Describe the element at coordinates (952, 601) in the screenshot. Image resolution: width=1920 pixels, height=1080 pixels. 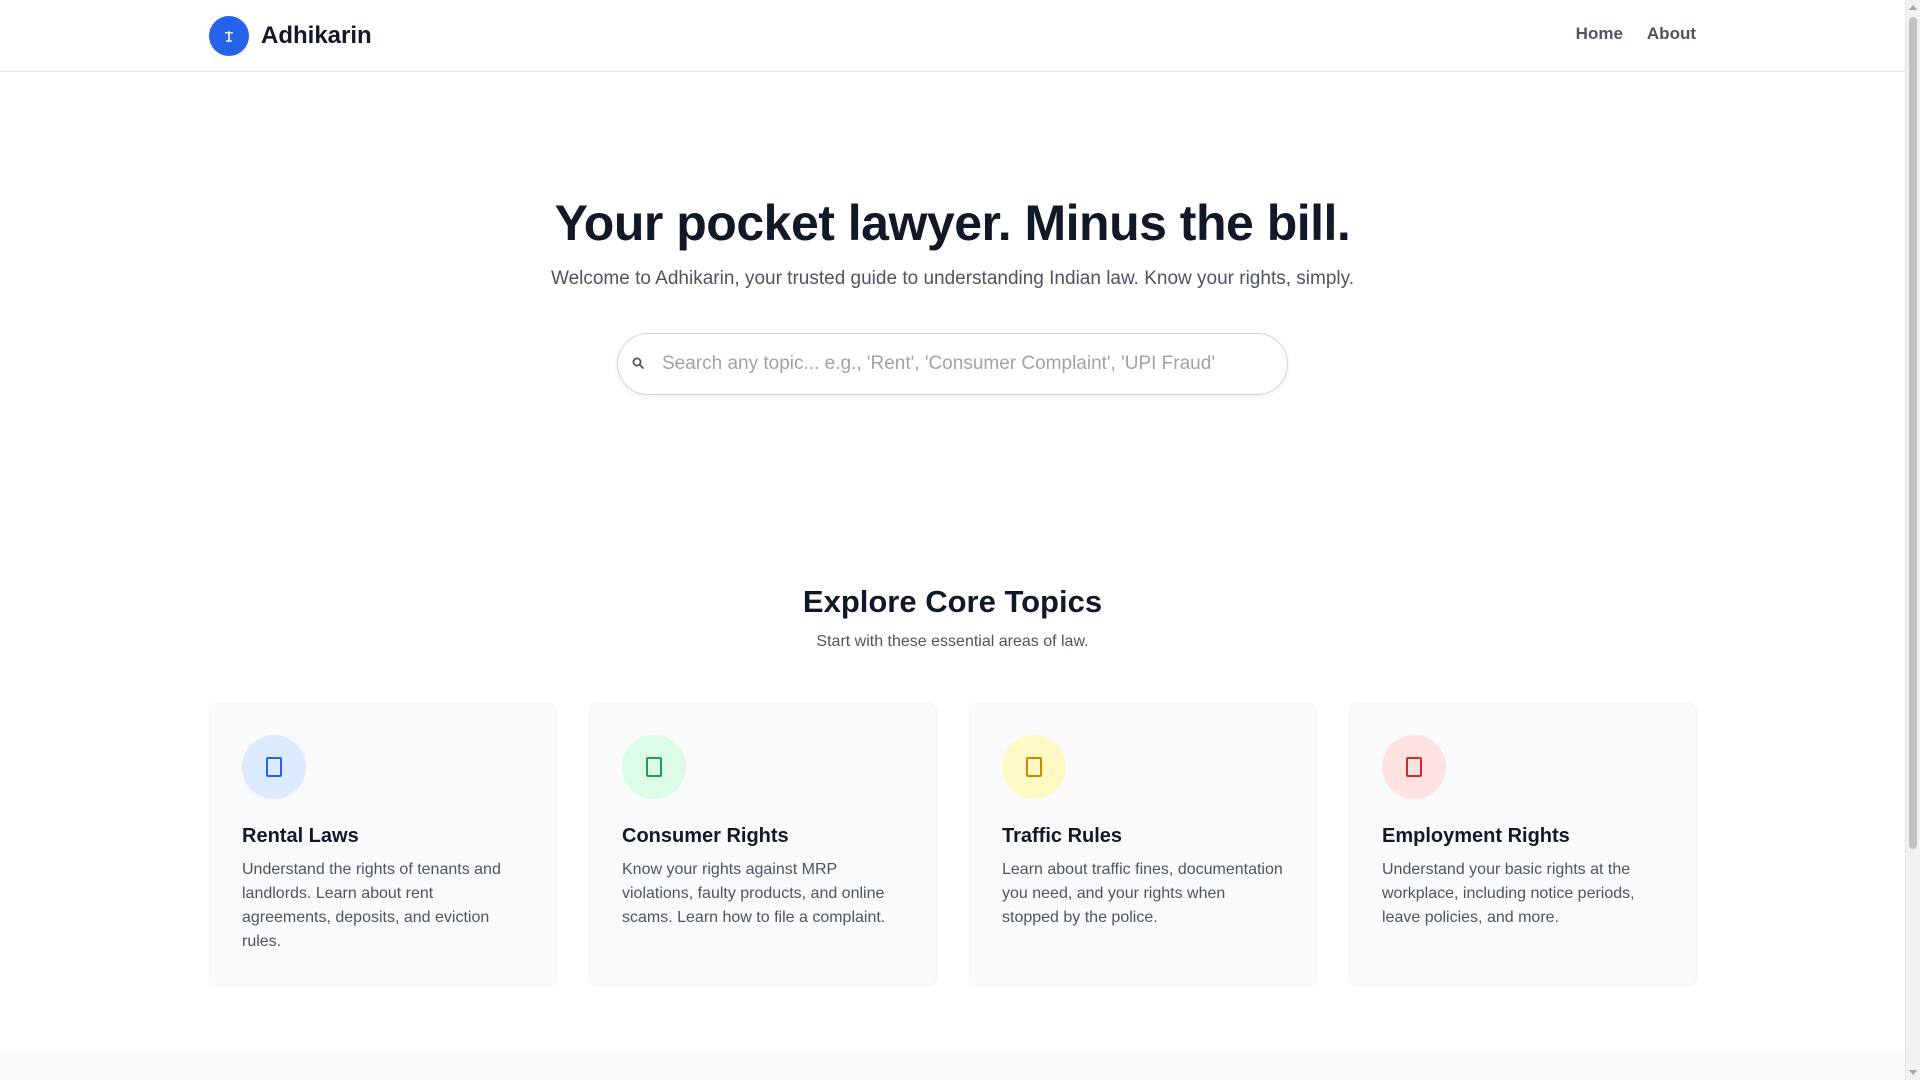
I see `topics-title: Explore Core Topics` at that location.